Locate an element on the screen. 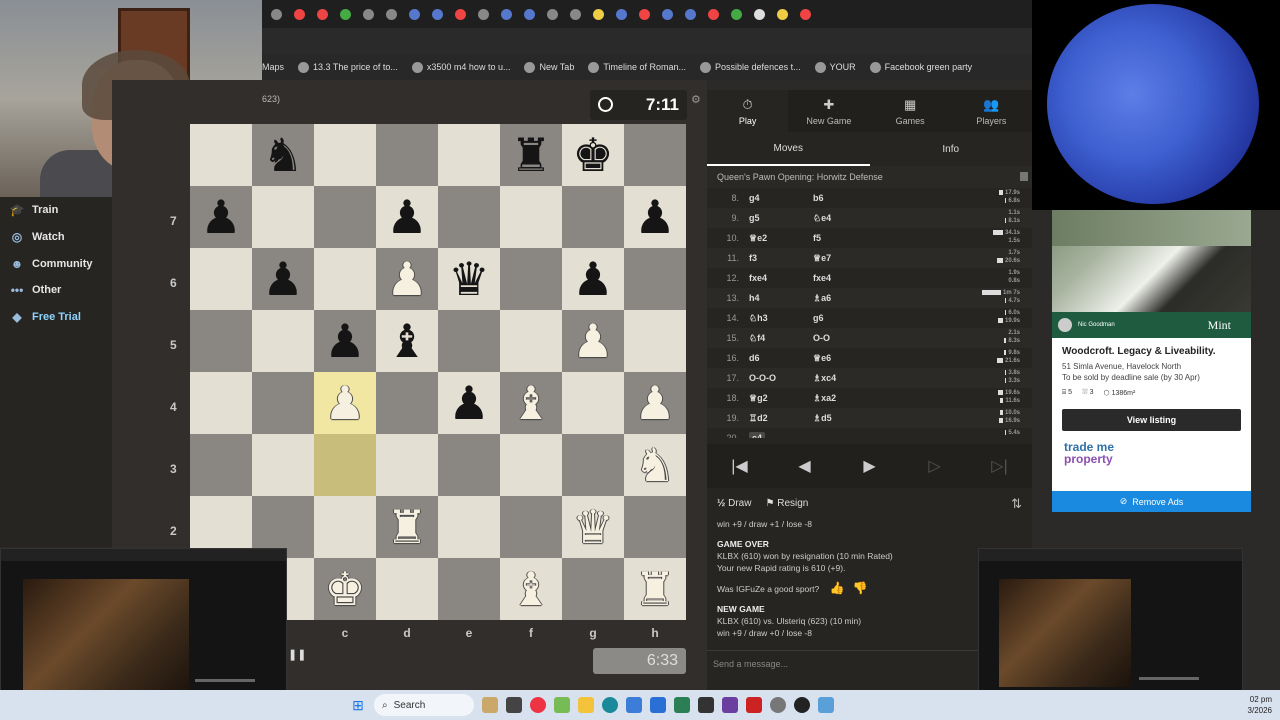  thumbs-up-icon: 👍 is located at coordinates (837, 588).